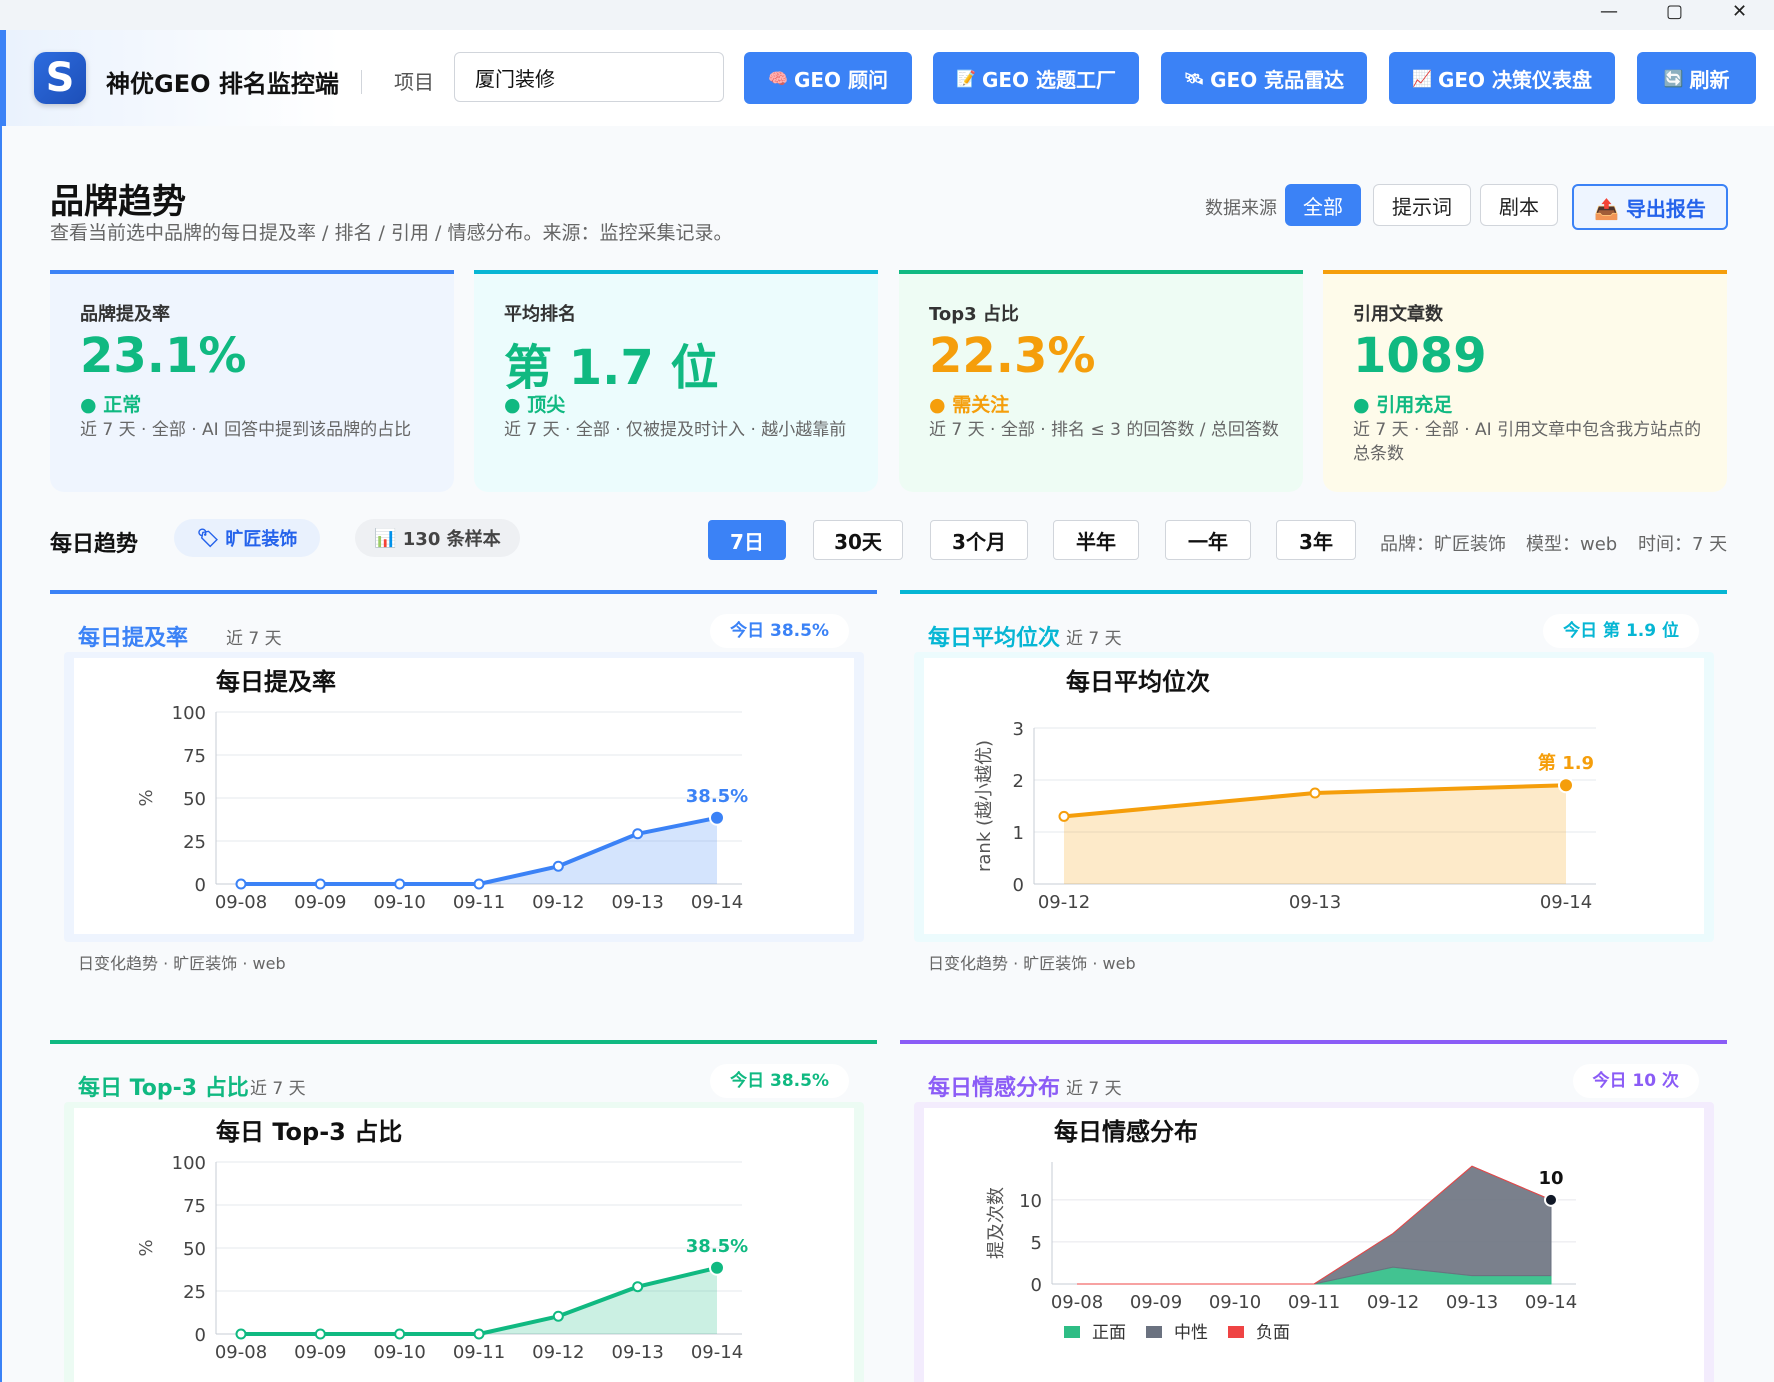  I want to click on kpi-status: ● 引用充足, so click(1403, 405).